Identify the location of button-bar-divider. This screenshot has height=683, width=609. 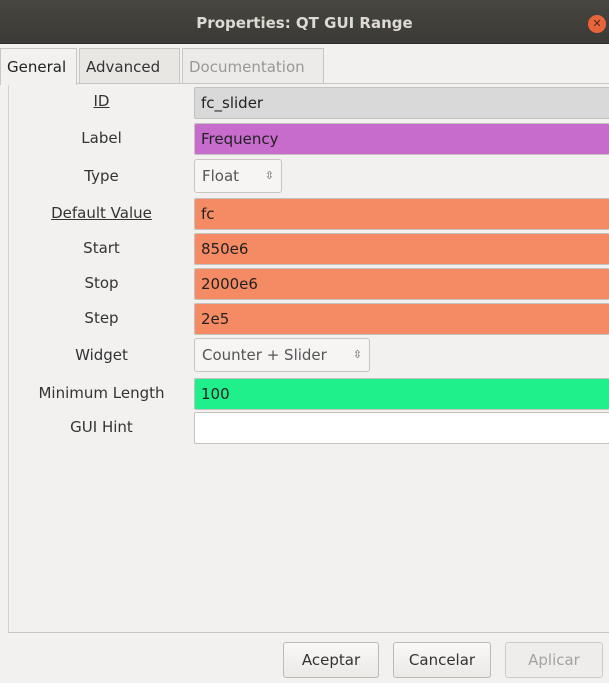
(308, 632).